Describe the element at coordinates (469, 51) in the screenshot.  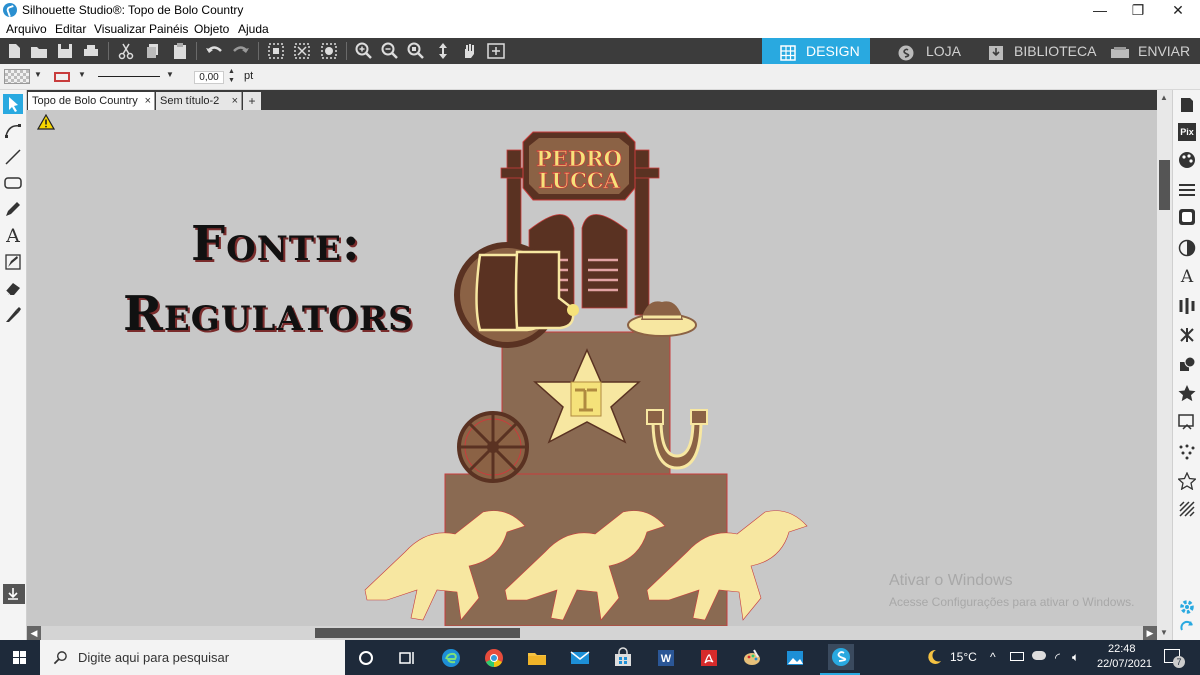
I see `hand-icon` at that location.